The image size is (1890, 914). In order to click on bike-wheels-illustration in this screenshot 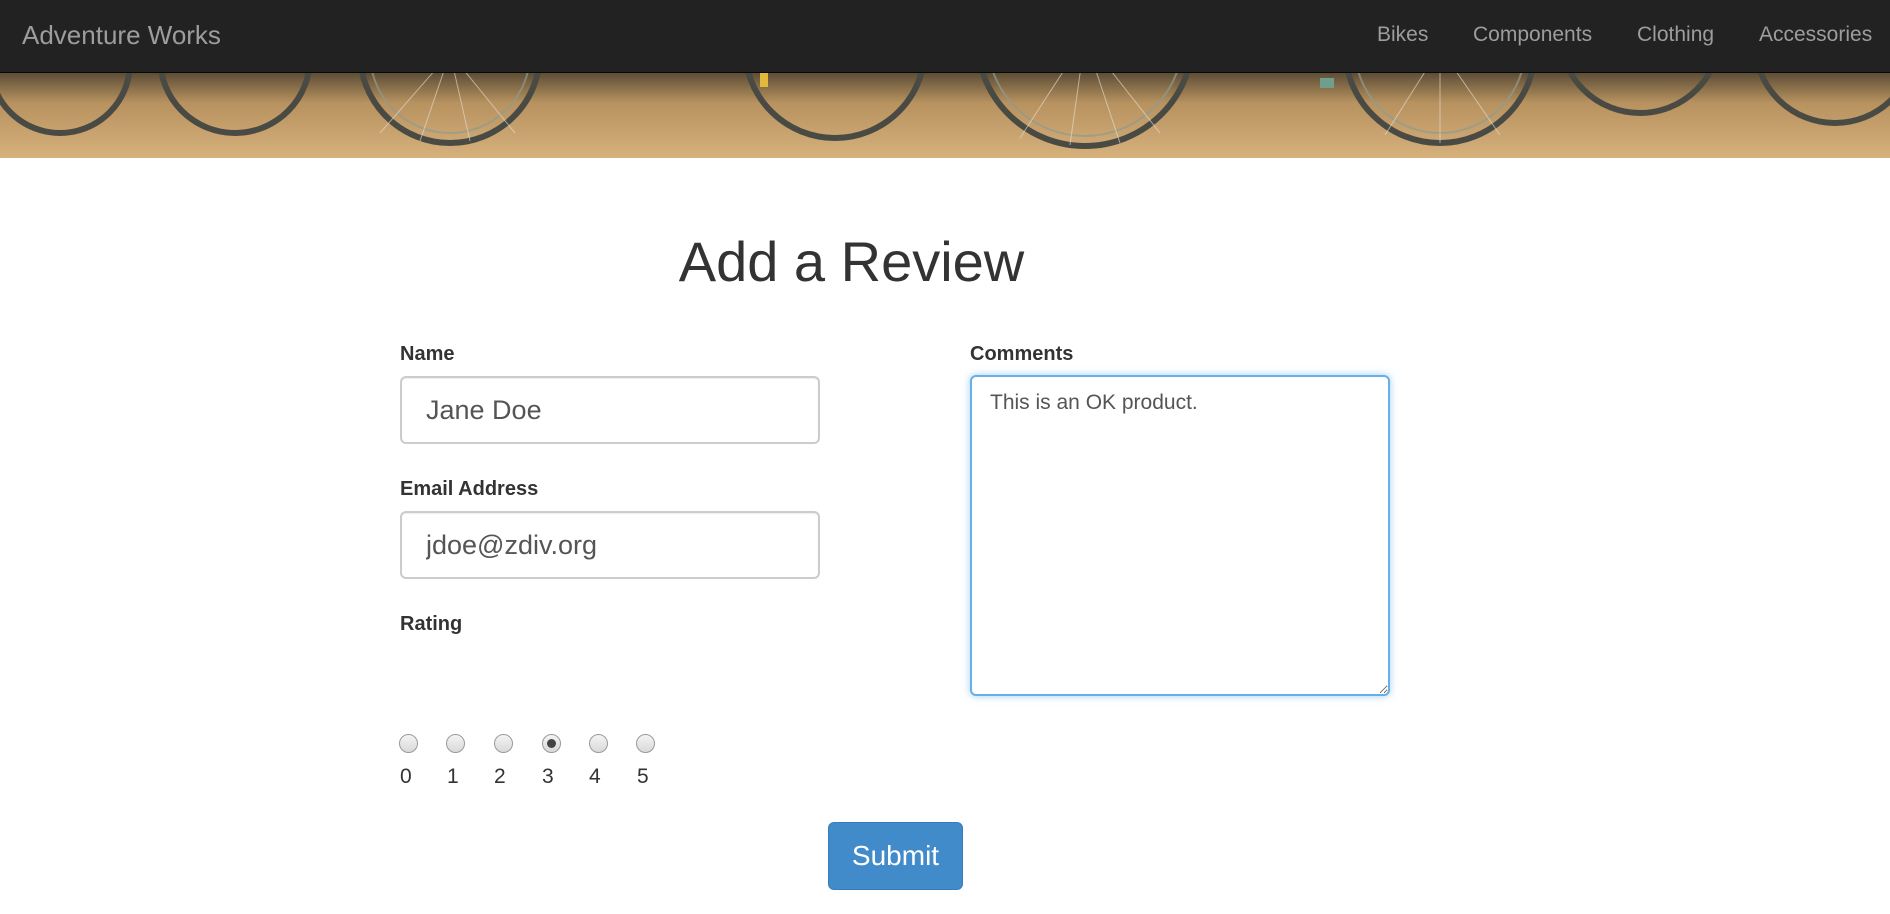, I will do `click(945, 115)`.